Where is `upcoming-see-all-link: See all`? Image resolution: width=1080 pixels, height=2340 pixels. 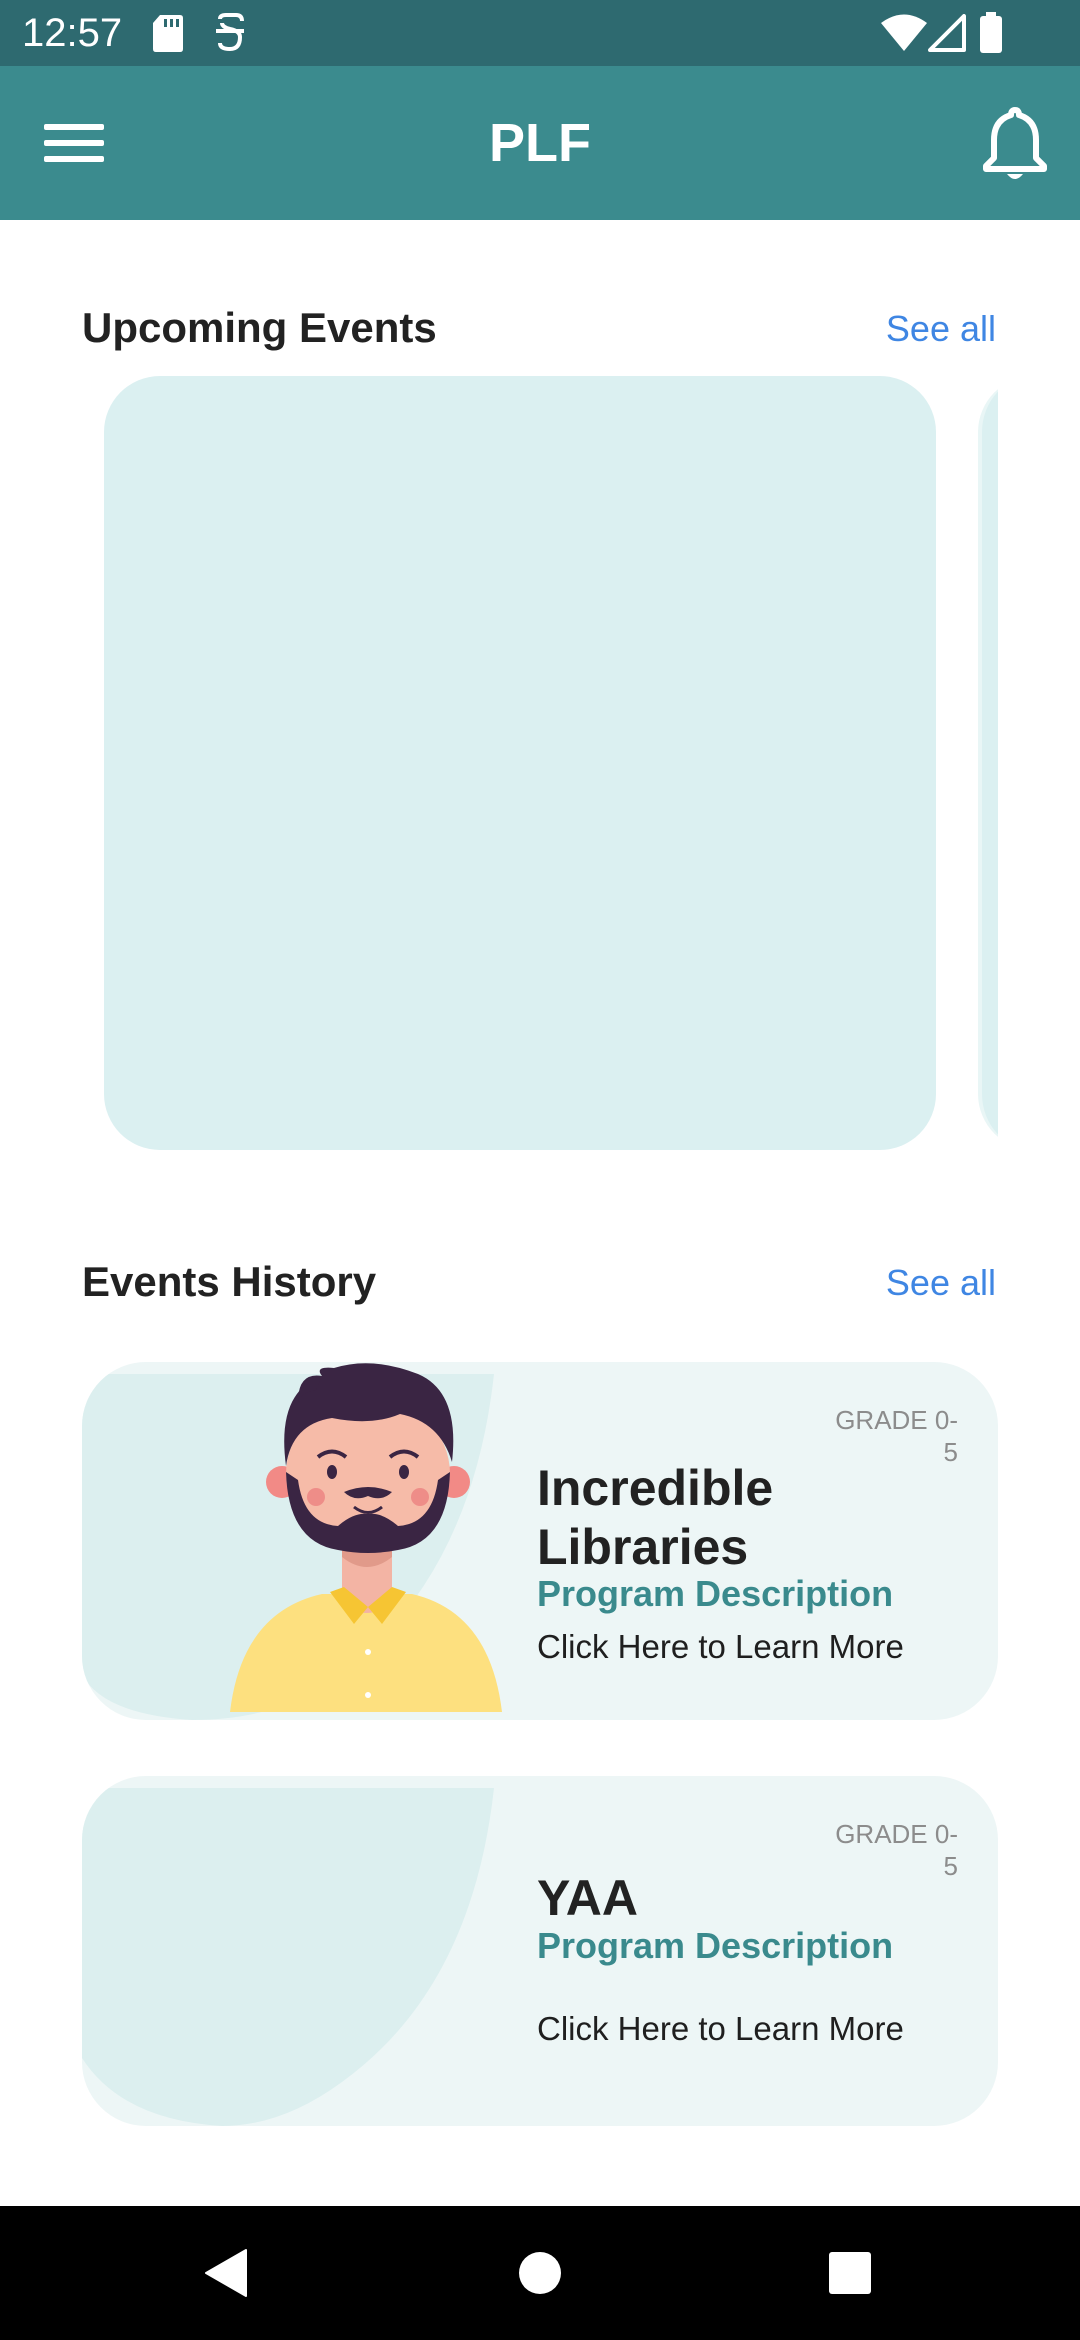 upcoming-see-all-link: See all is located at coordinates (918, 329).